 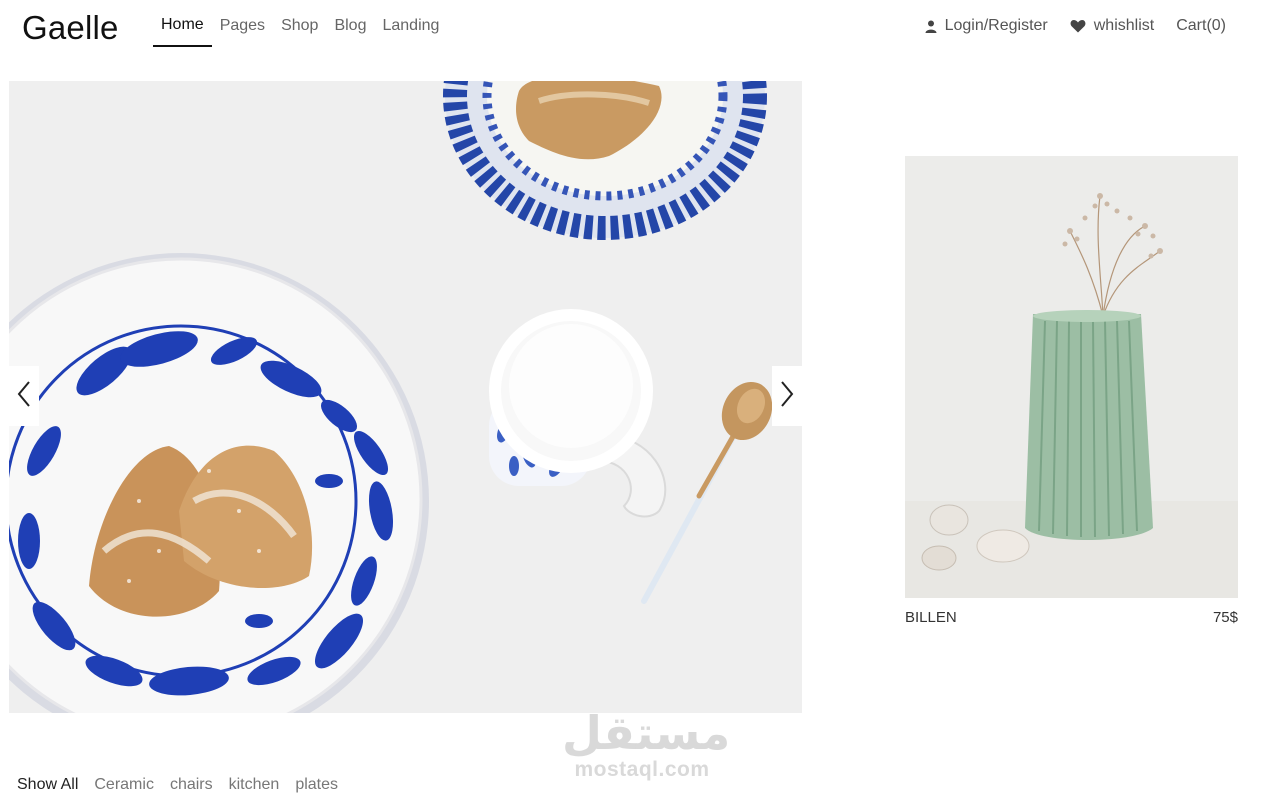 I want to click on filter-show-all: Show All, so click(x=47, y=785).